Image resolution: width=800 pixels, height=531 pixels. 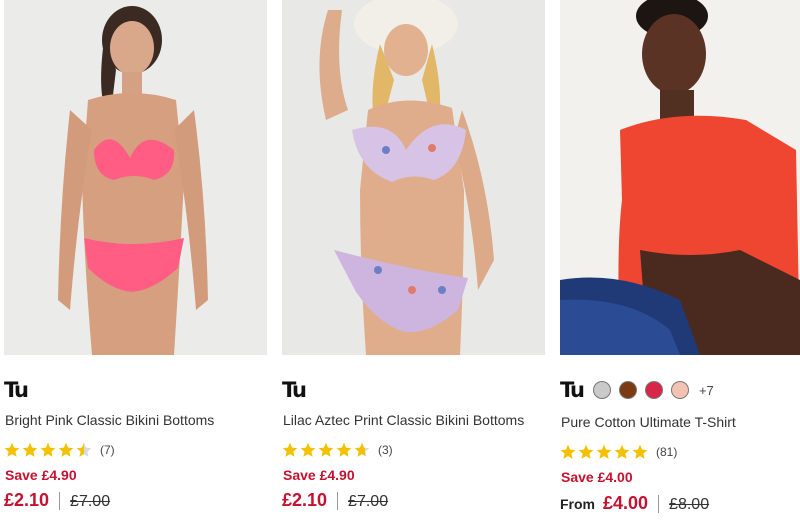 What do you see at coordinates (627, 390) in the screenshot?
I see `colour-swatch-brown` at bounding box center [627, 390].